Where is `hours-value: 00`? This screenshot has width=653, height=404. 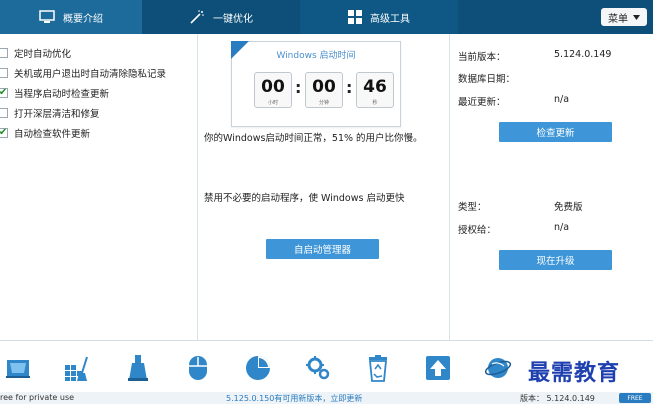 hours-value: 00 is located at coordinates (273, 87).